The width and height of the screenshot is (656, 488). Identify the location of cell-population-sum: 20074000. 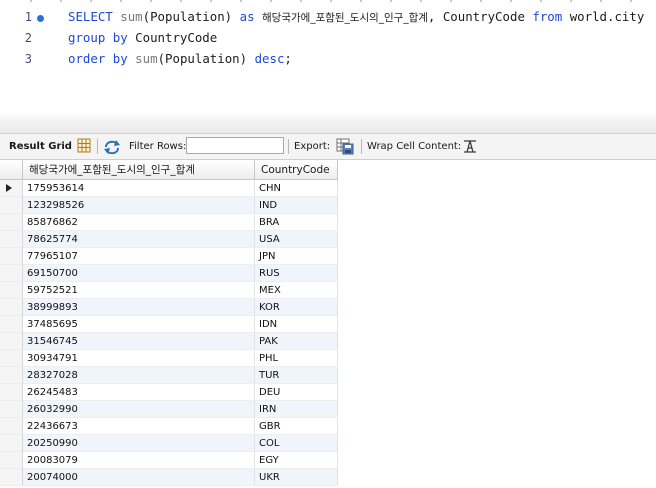
(139, 477).